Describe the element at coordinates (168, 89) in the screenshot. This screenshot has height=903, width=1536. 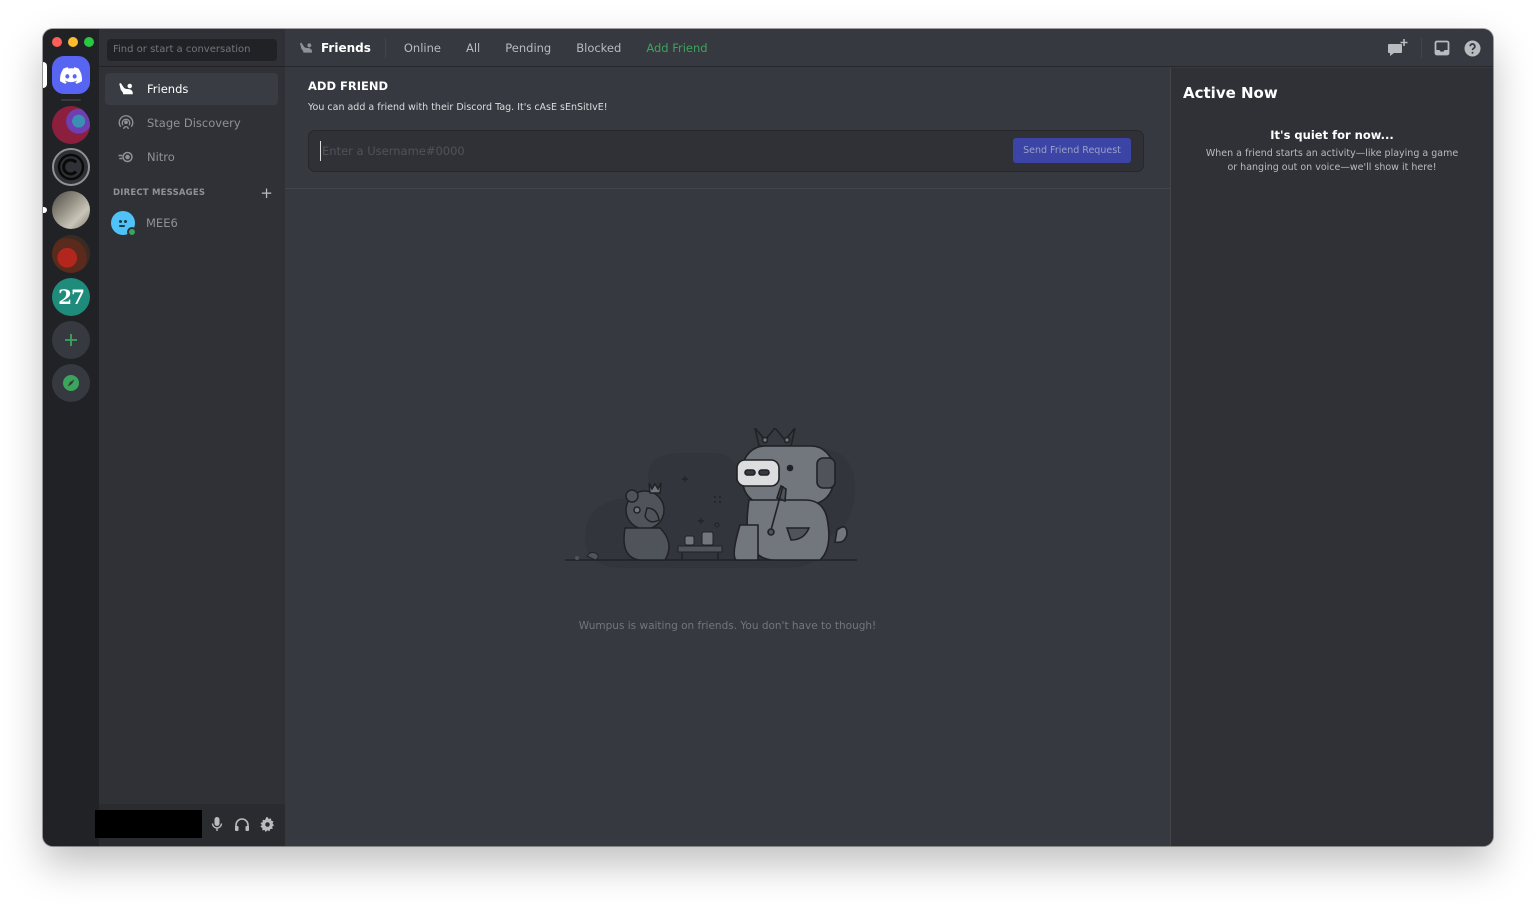
I see `sidebar-item-label: Friends` at that location.